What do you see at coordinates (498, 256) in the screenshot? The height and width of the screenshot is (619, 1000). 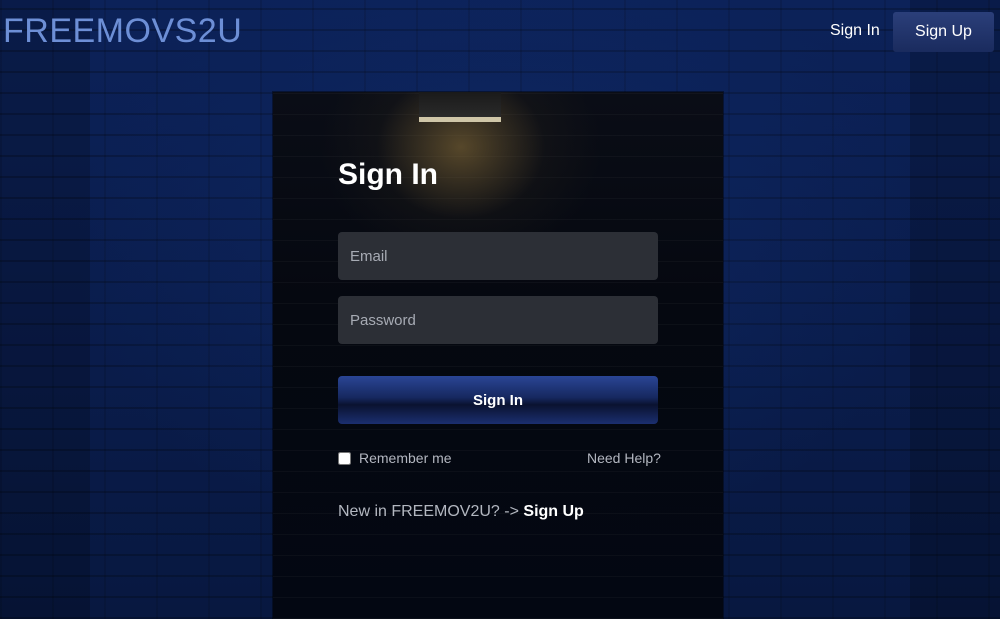 I see `email-field` at bounding box center [498, 256].